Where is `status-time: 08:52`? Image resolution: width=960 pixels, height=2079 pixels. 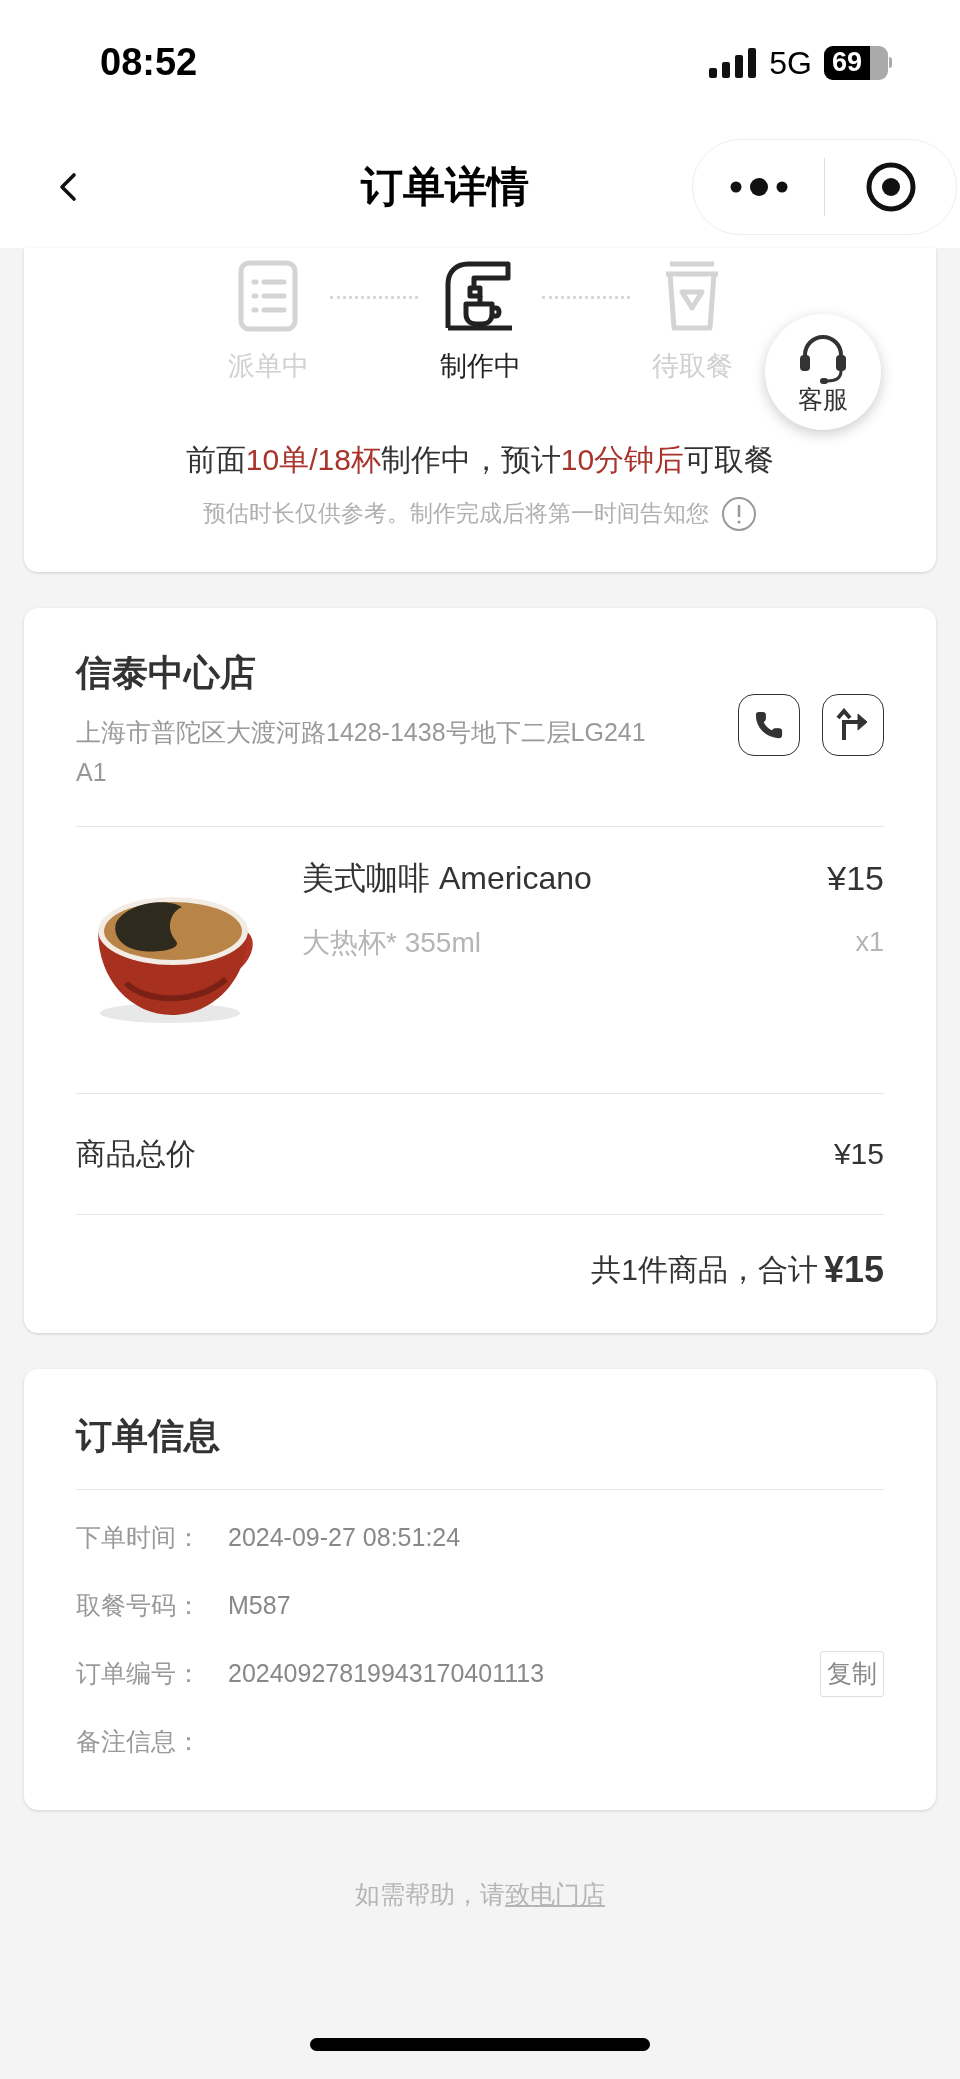 status-time: 08:52 is located at coordinates (149, 62).